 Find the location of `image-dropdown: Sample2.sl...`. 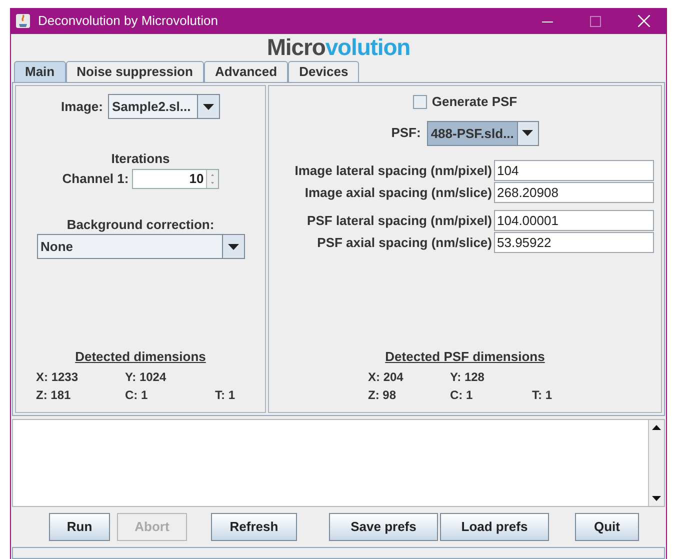

image-dropdown: Sample2.sl... is located at coordinates (164, 106).